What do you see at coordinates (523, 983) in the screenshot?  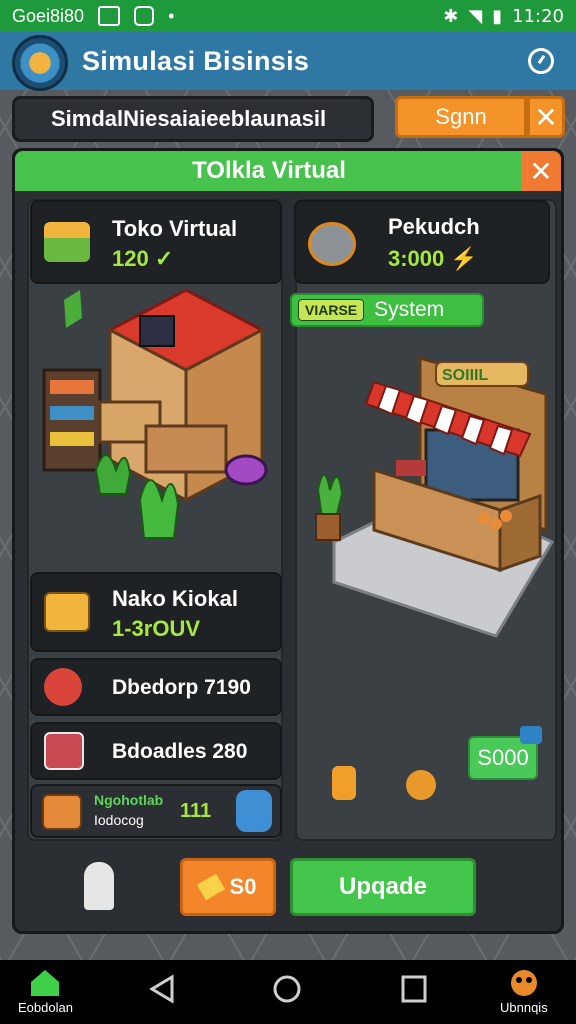 I see `profile-icon` at bounding box center [523, 983].